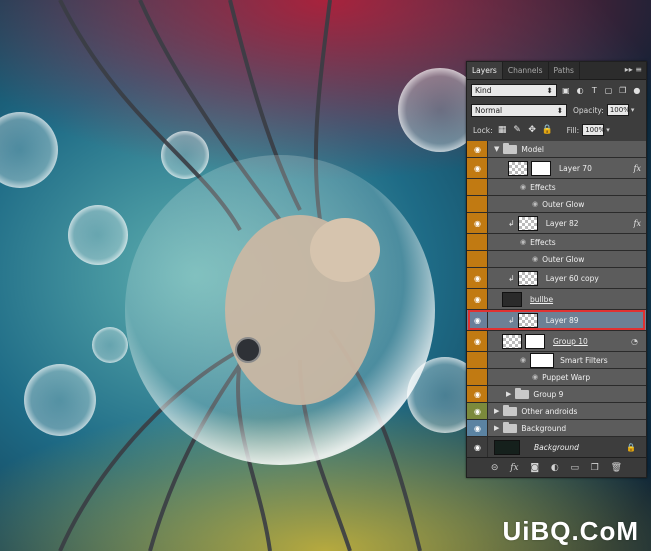 The width and height of the screenshot is (651, 551). I want to click on layer-row: ◉ ▶ Group 9, so click(556, 394).